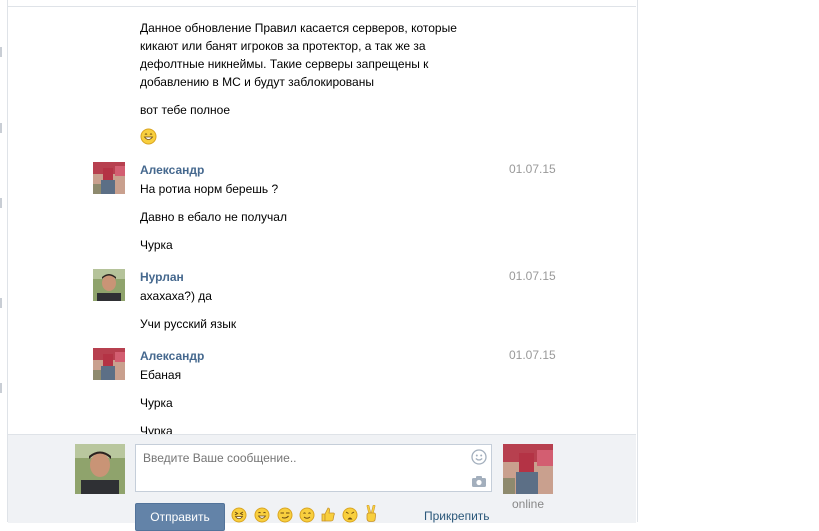 The image size is (819, 531). Describe the element at coordinates (528, 504) in the screenshot. I see `online-status: online` at that location.